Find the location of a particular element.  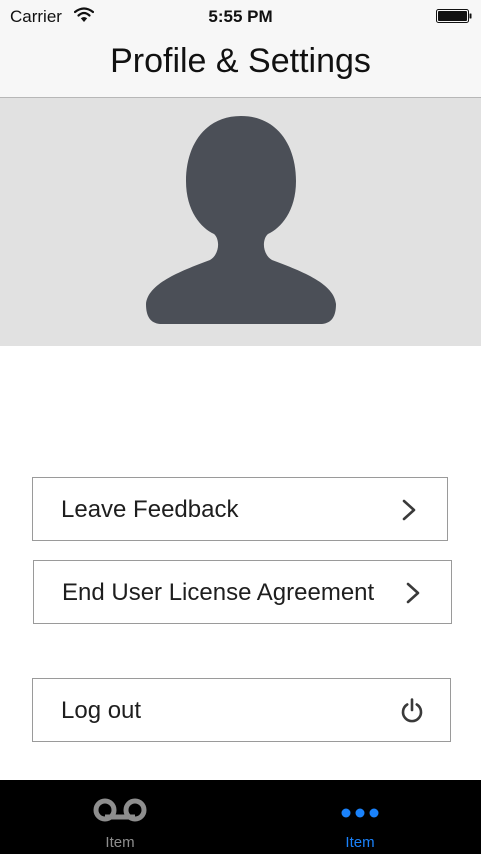

status-bar: Carrier 5:55 PM is located at coordinates (240, 16).